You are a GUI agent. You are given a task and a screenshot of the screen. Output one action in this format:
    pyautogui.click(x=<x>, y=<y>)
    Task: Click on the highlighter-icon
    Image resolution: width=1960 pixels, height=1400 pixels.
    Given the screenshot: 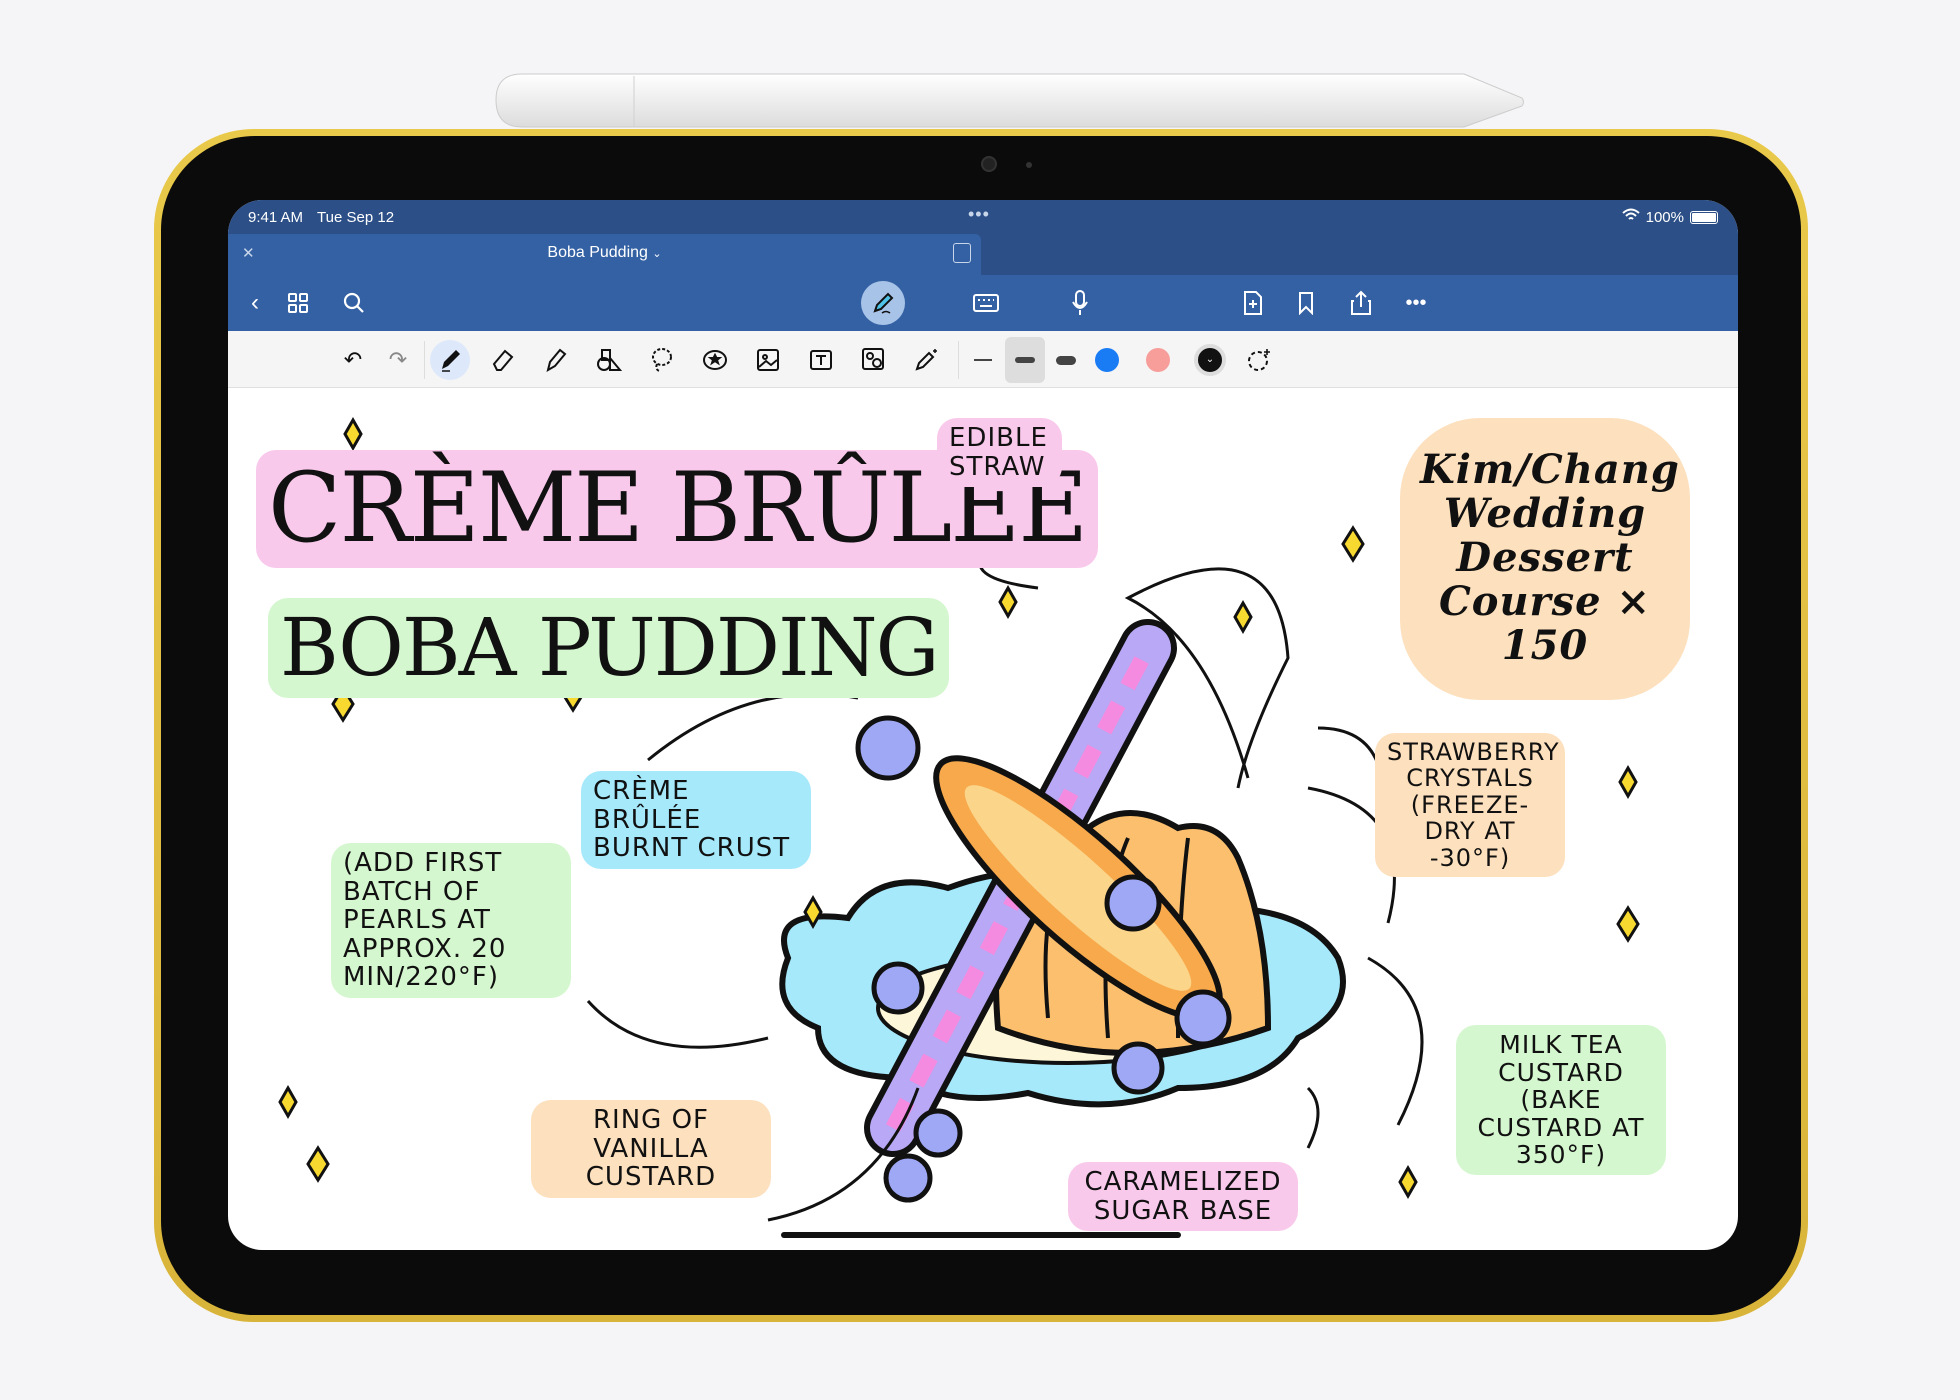 What is the action you would take?
    pyautogui.click(x=556, y=360)
    